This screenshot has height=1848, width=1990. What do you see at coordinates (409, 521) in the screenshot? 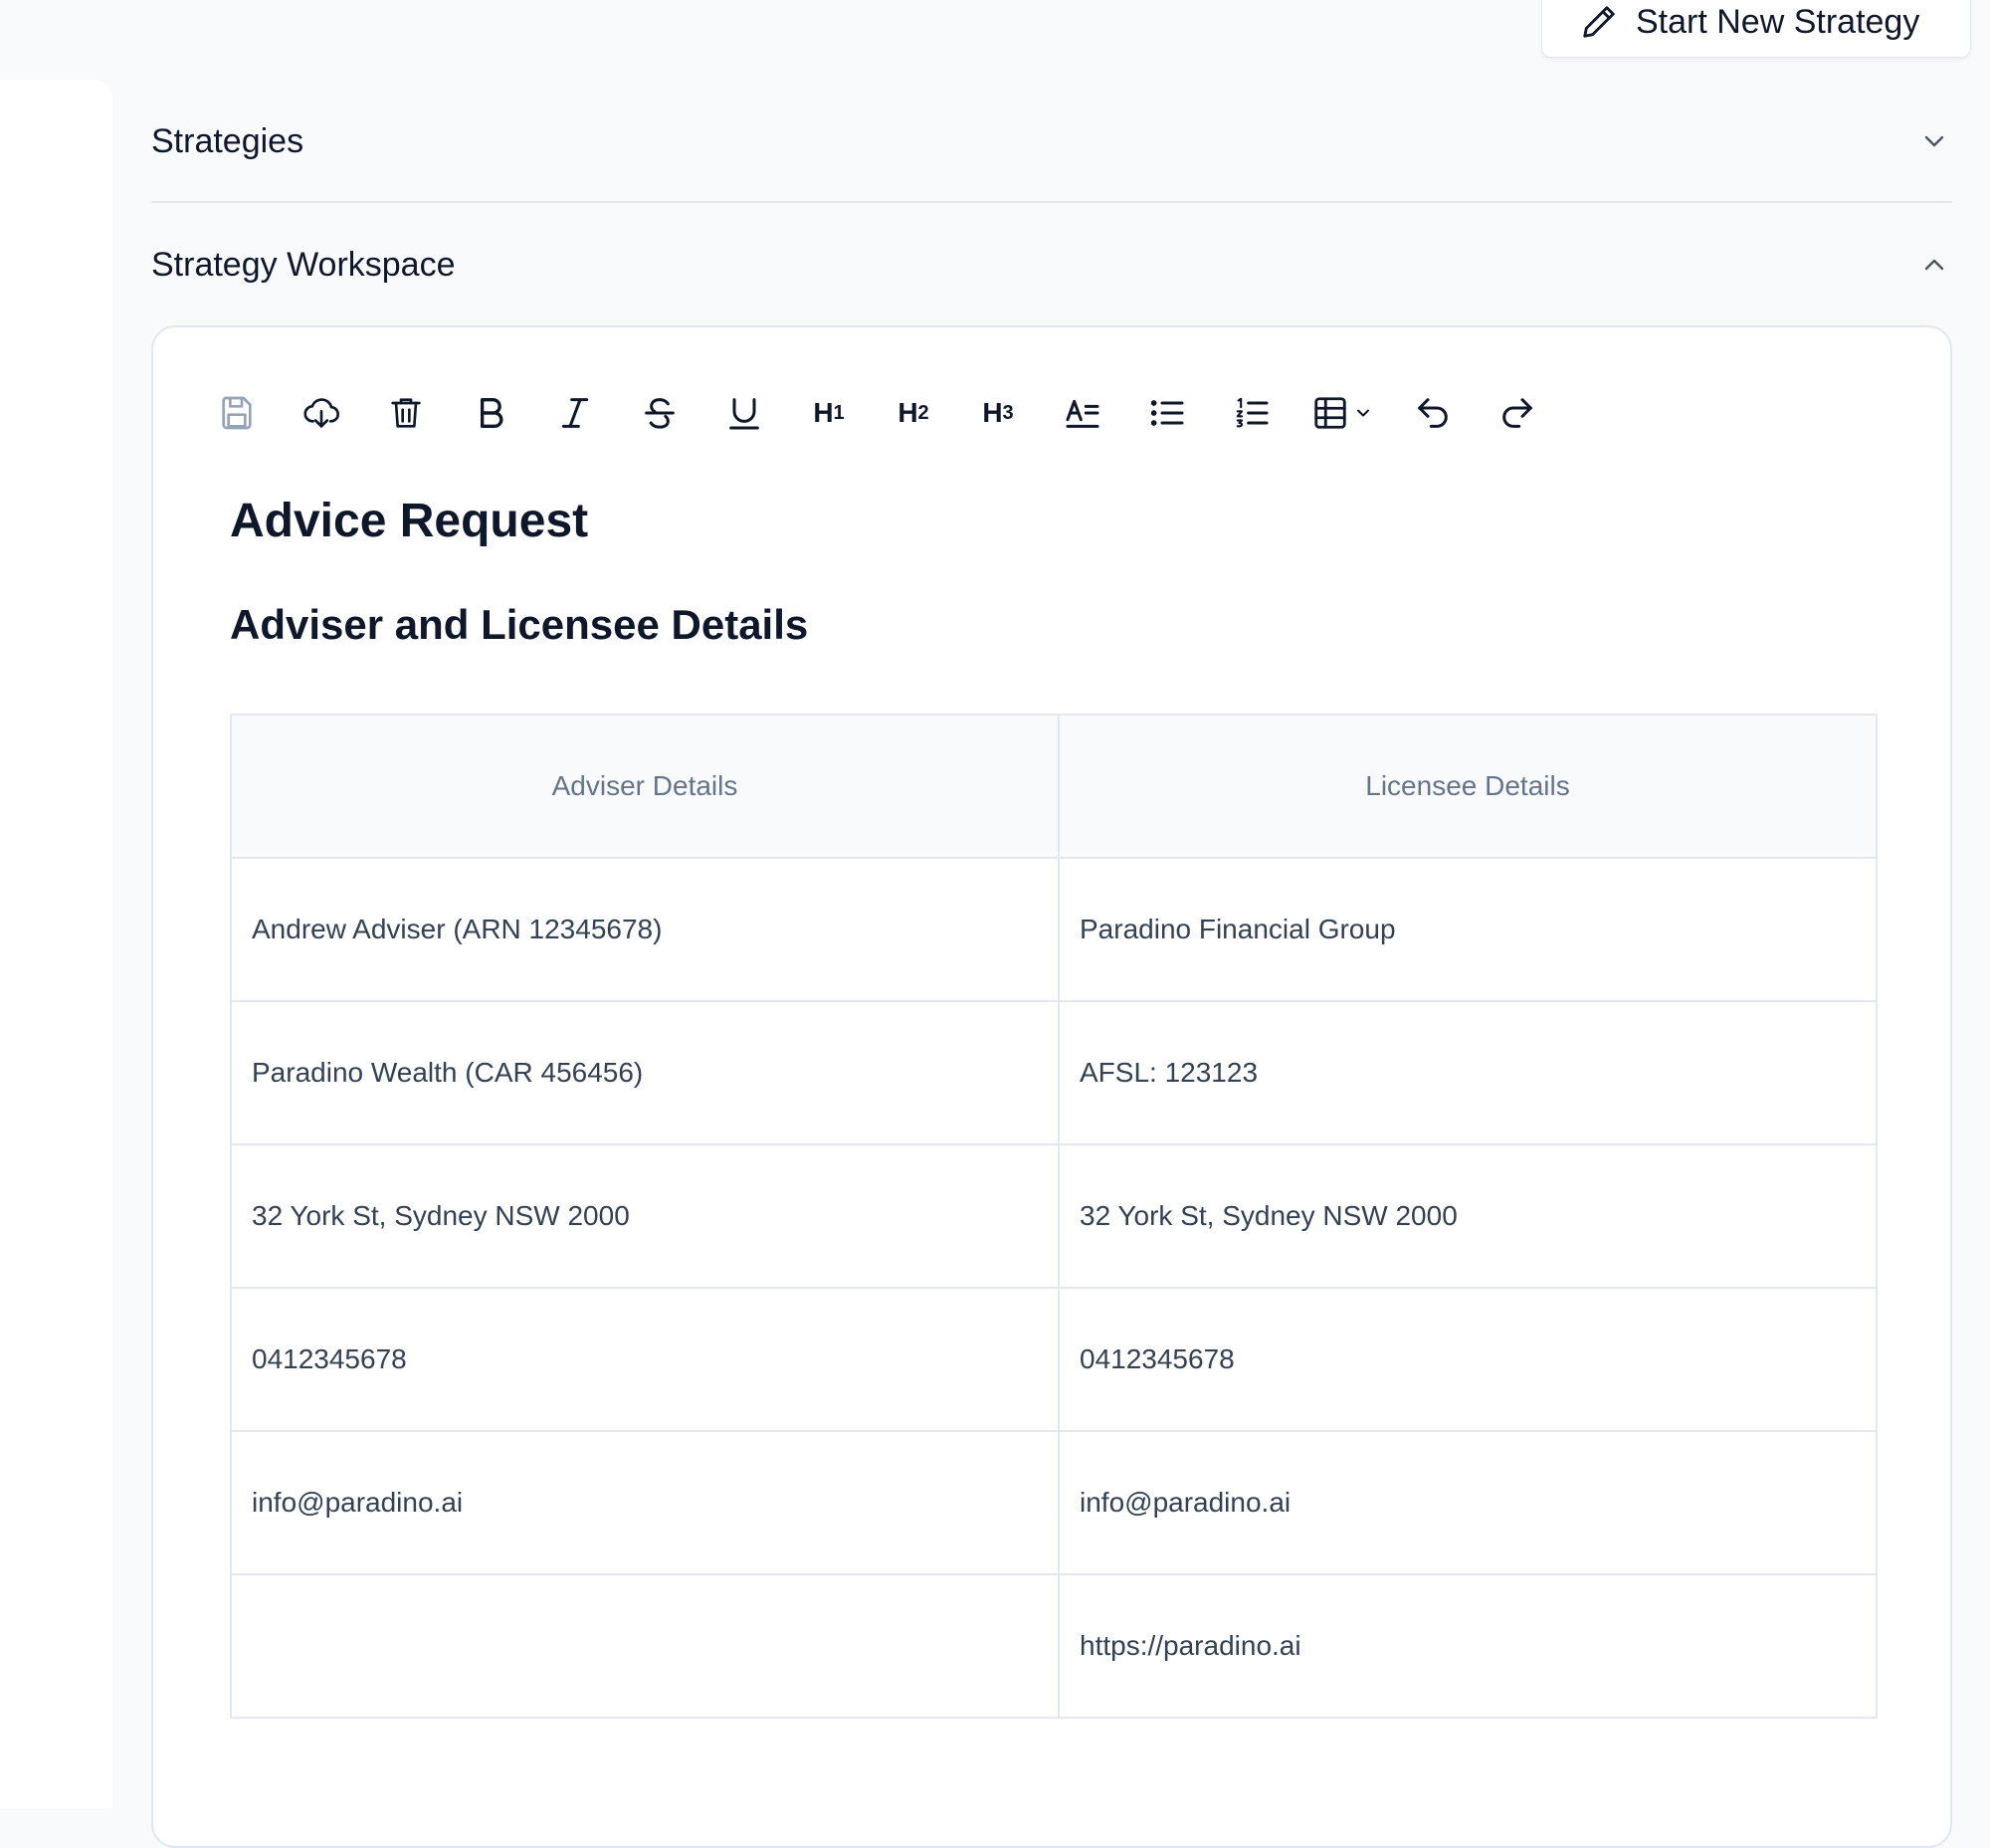
I see `document-title: Advice Request` at bounding box center [409, 521].